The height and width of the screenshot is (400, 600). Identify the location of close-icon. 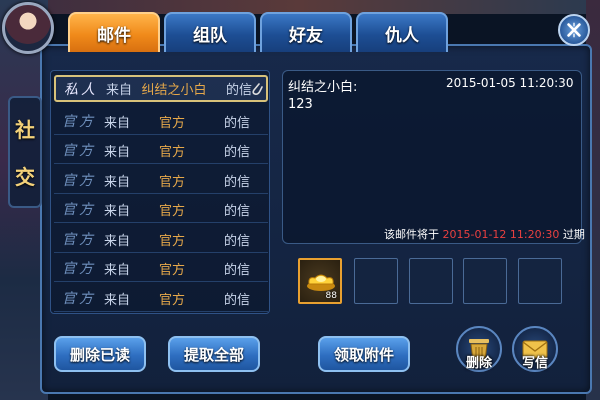
(574, 30).